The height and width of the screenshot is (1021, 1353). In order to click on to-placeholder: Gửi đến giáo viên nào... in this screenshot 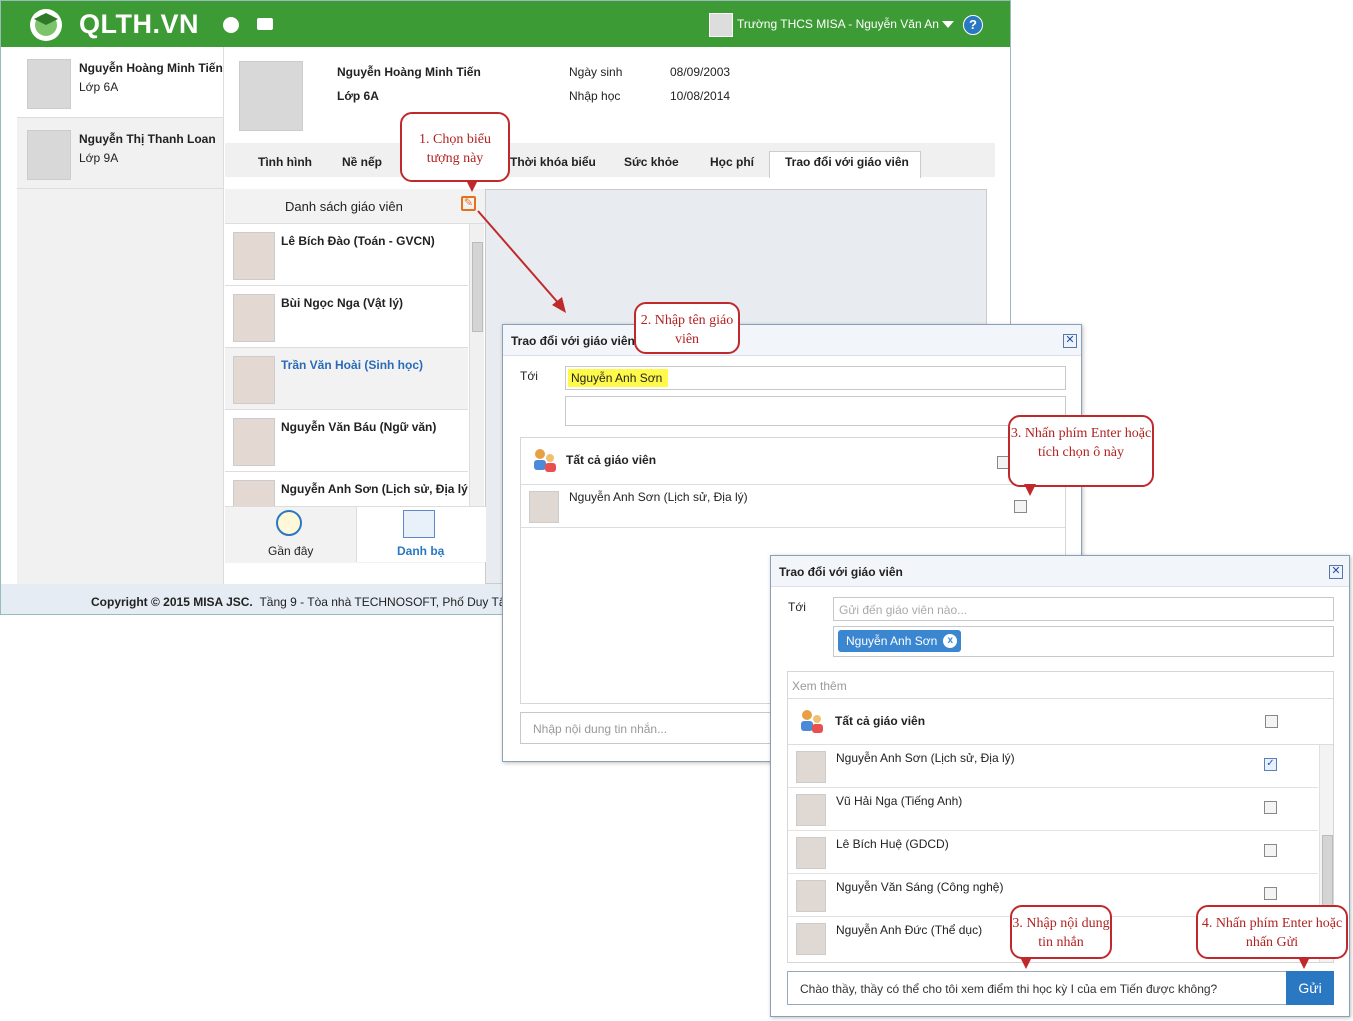, I will do `click(903, 610)`.